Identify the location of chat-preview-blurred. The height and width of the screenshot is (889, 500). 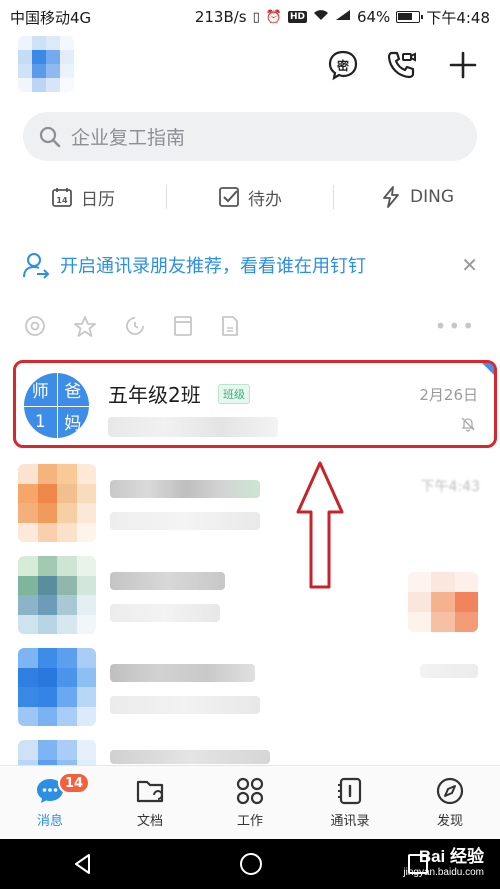
(193, 427).